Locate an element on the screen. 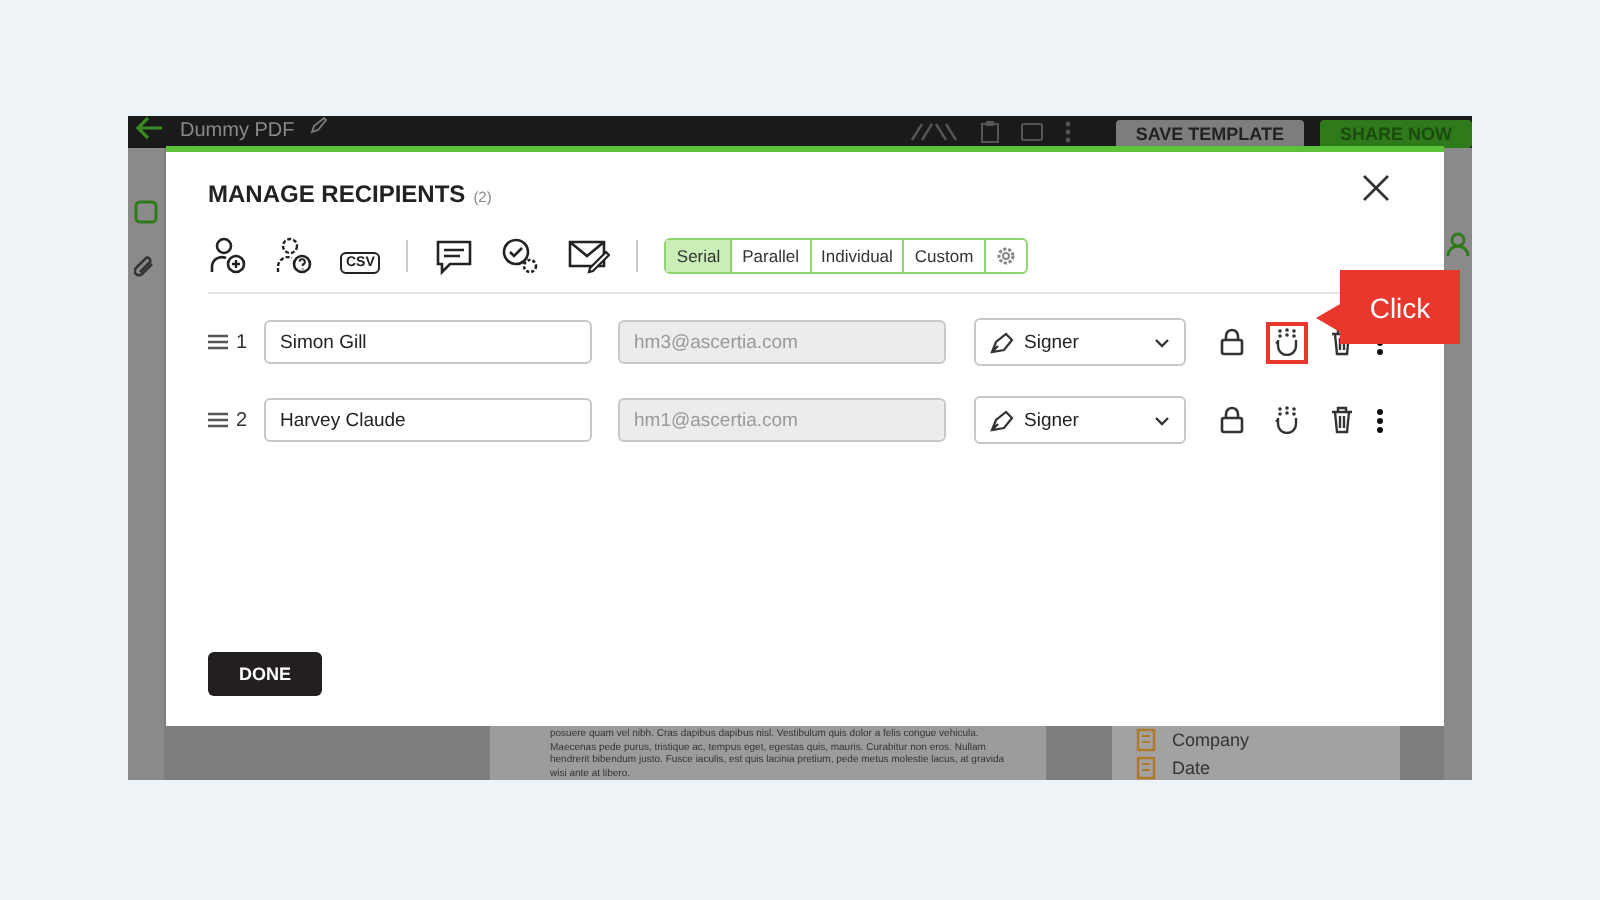 The height and width of the screenshot is (900, 1600). click-tooltip: Click is located at coordinates (1388, 307).